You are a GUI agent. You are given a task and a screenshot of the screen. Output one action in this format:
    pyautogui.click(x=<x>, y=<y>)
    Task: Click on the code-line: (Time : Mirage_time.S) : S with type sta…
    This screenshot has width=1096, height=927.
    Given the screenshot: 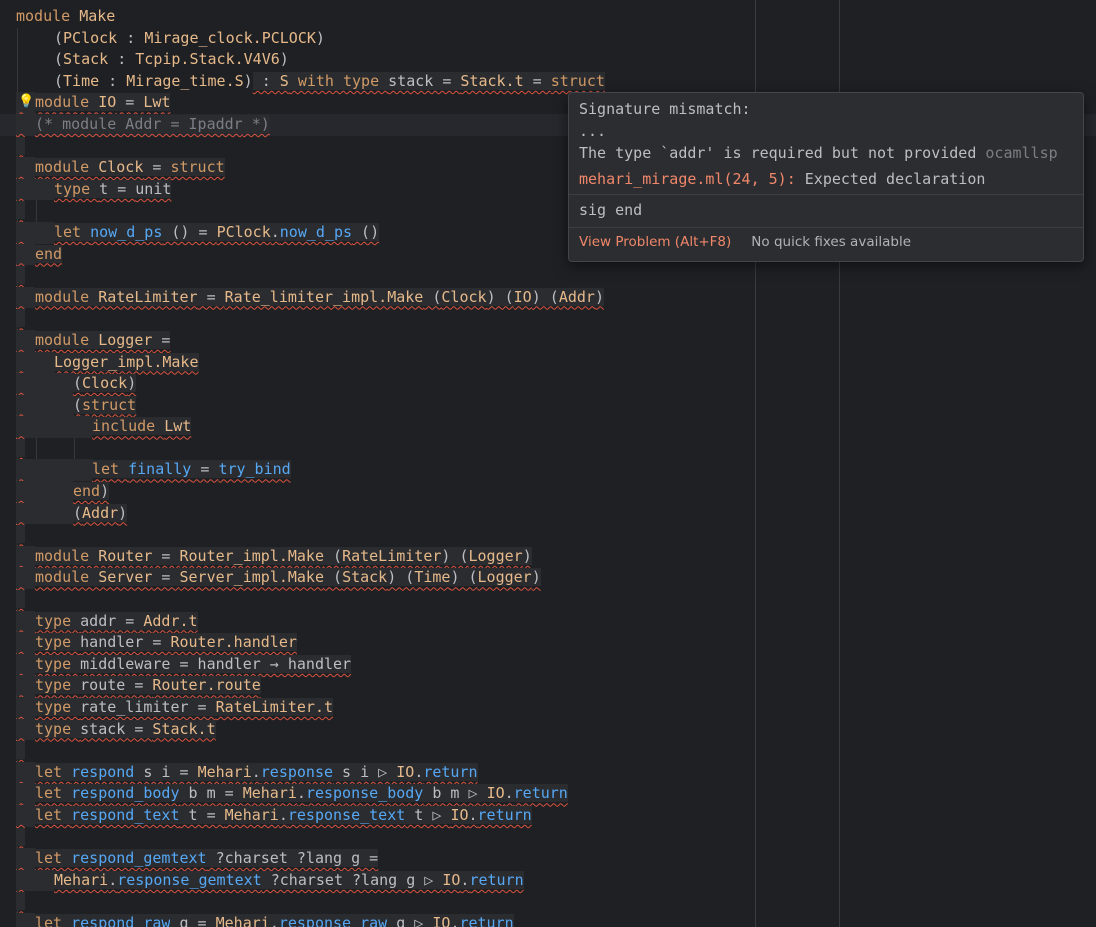 What is the action you would take?
    pyautogui.click(x=556, y=82)
    